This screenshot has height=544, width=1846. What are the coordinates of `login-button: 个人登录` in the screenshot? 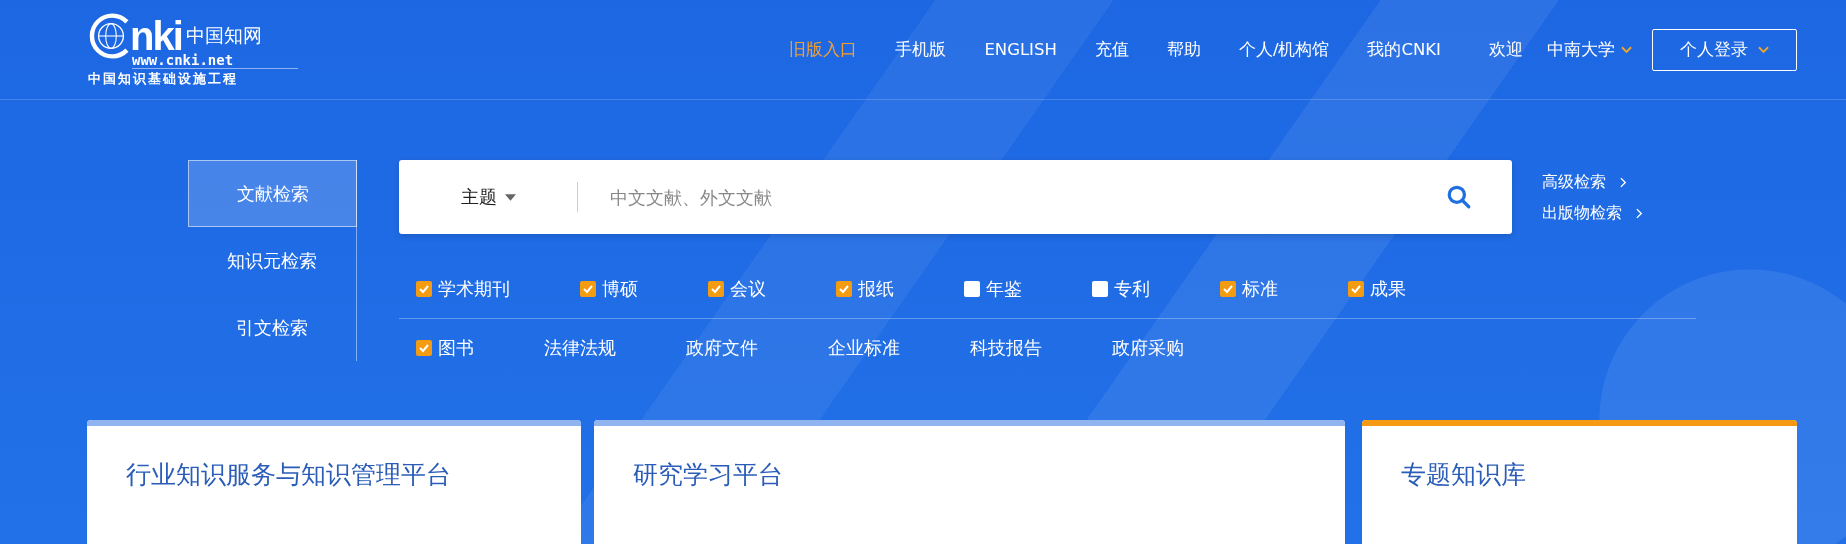 It's located at (1724, 49).